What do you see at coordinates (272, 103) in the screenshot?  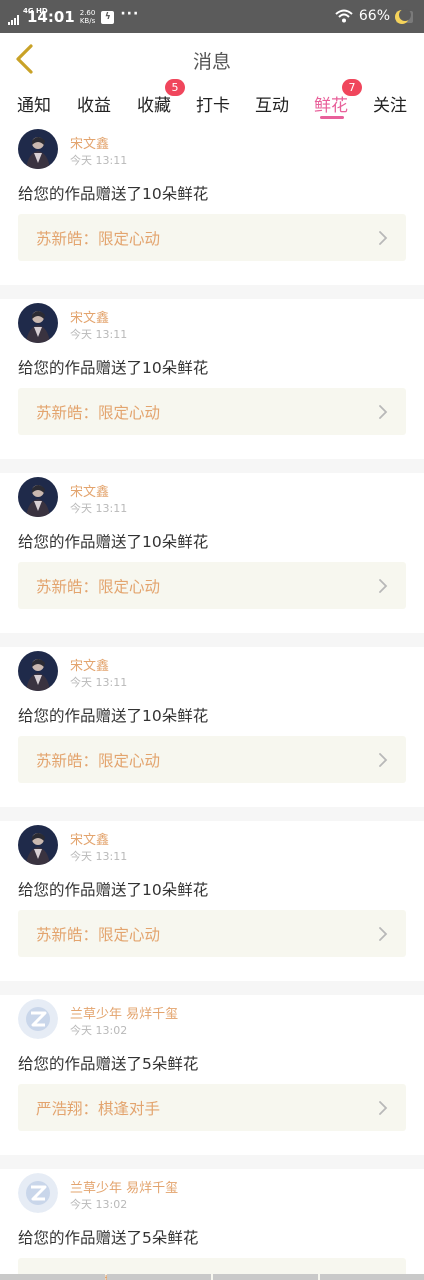 I see `tab-interaction: 互动` at bounding box center [272, 103].